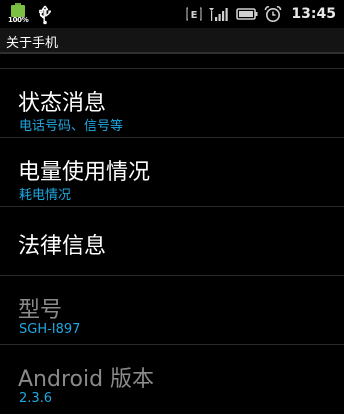  I want to click on alarm-icon, so click(273, 14).